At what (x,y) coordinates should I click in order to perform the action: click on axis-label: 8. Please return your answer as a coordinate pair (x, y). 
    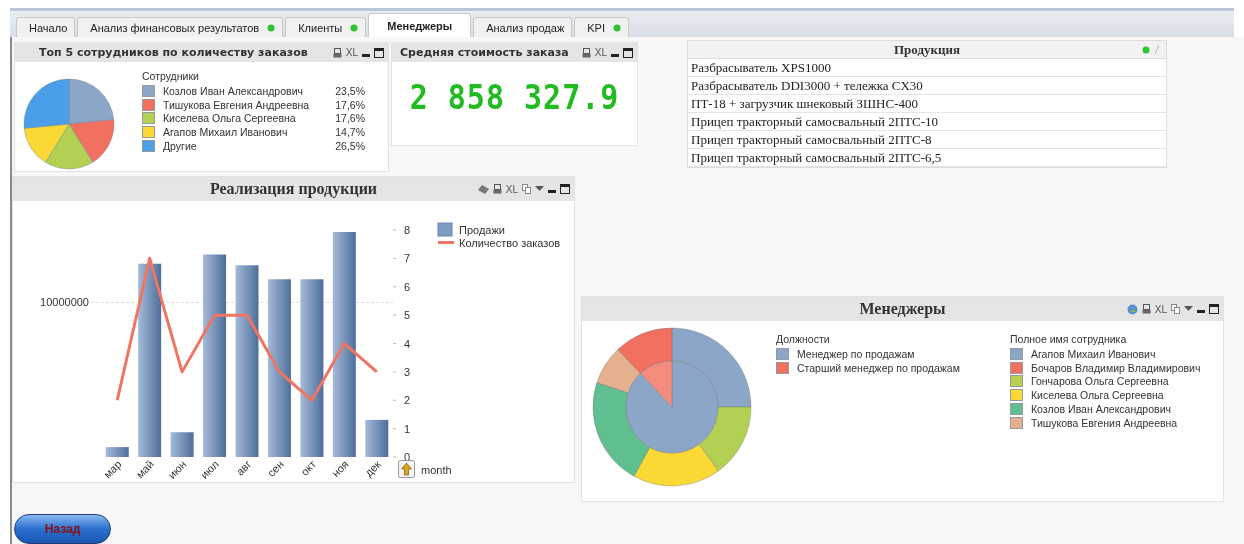
    Looking at the image, I should click on (407, 230).